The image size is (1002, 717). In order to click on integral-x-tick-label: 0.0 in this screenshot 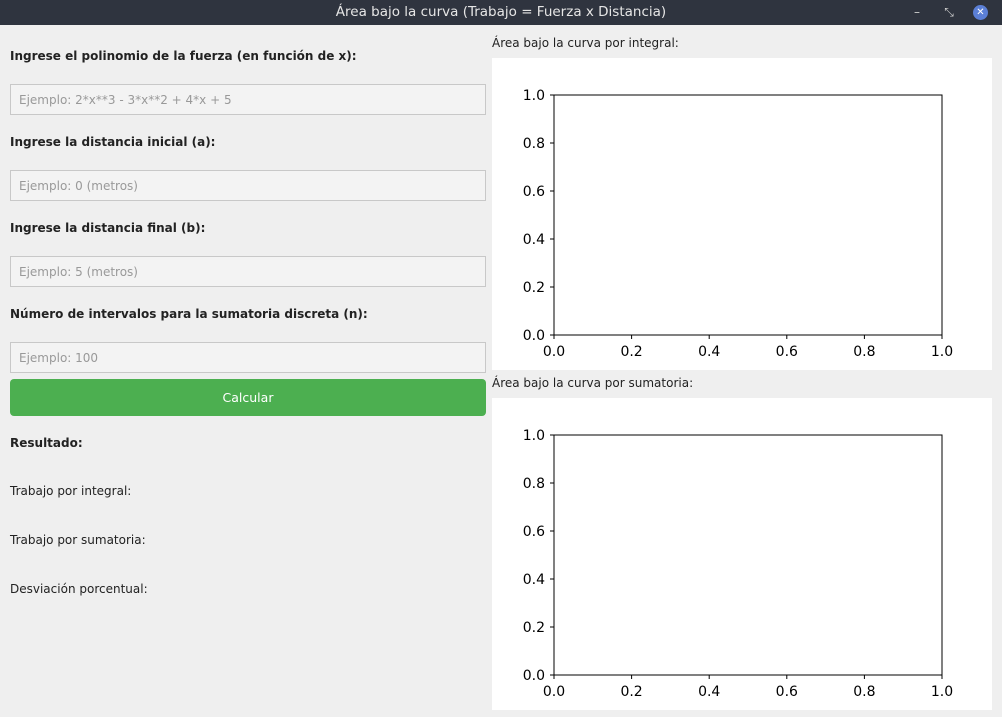, I will do `click(554, 352)`.